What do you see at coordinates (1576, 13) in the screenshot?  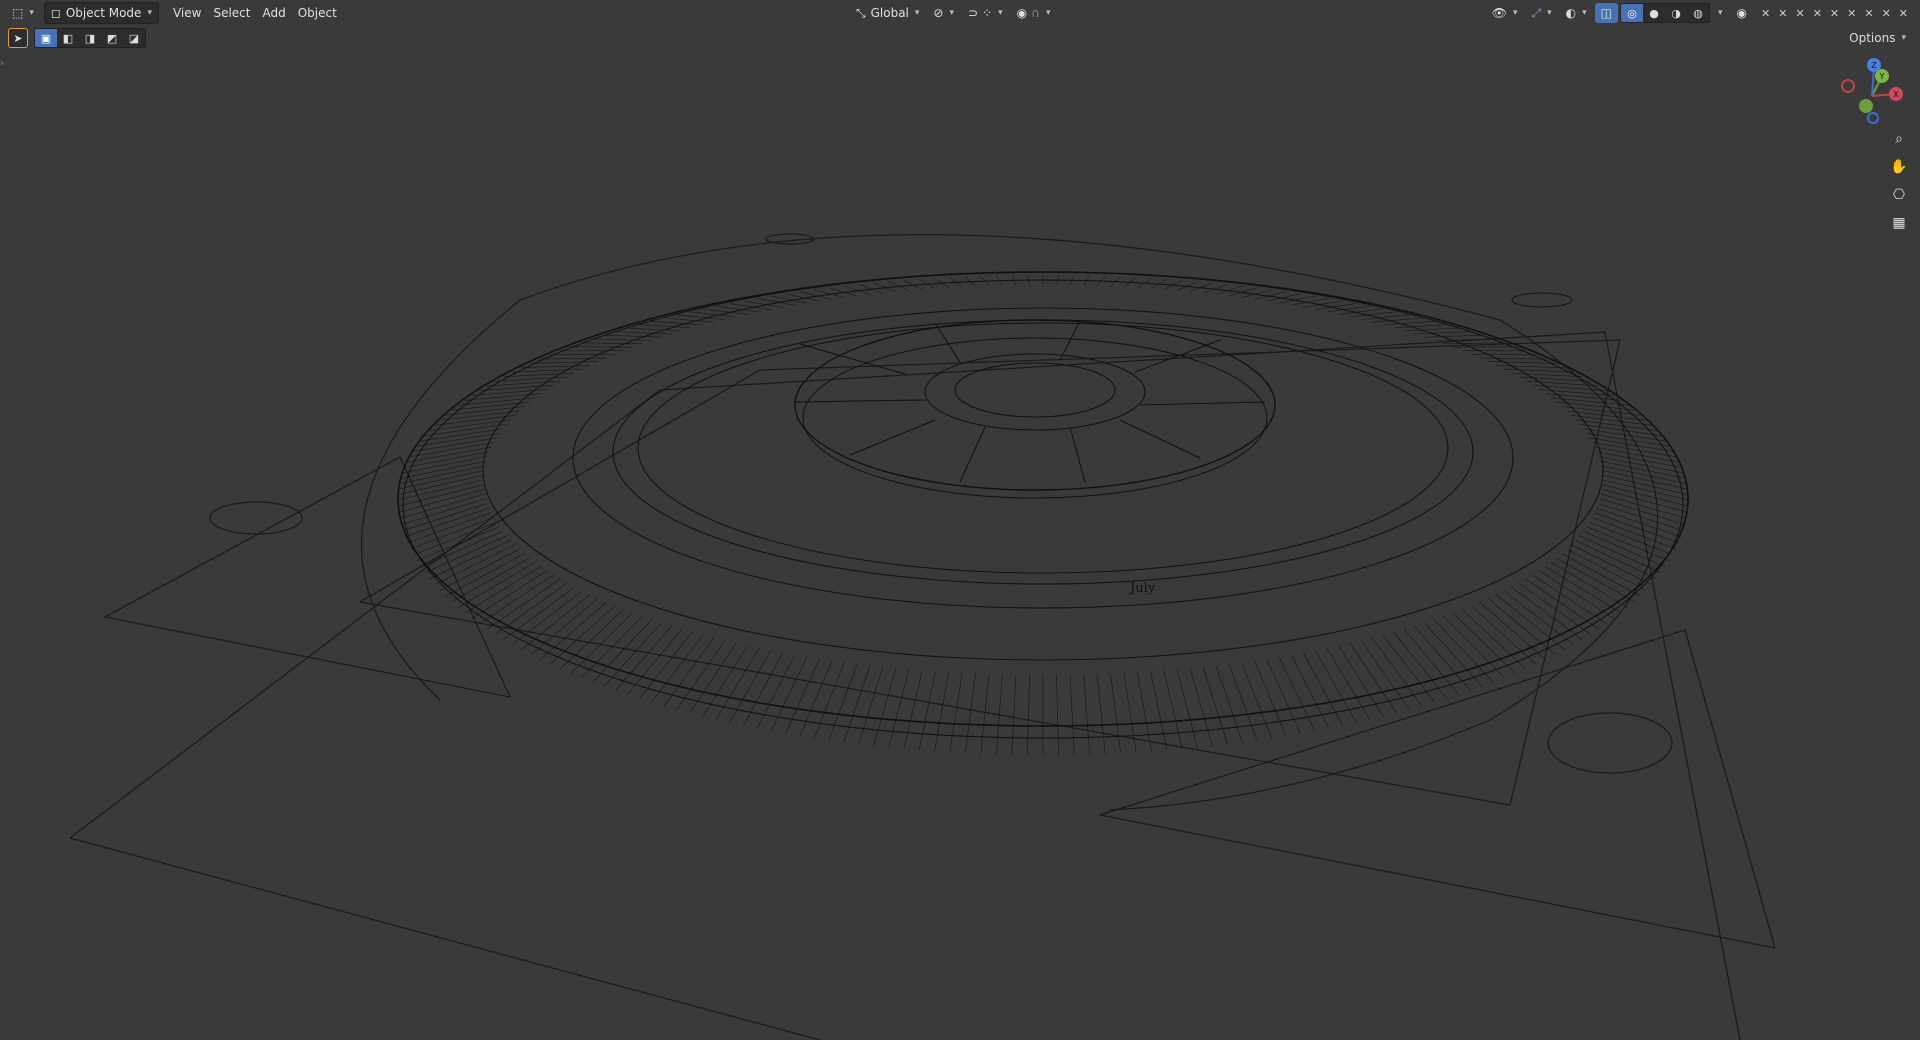 I see `overlay-toggle: ◐ ▾` at bounding box center [1576, 13].